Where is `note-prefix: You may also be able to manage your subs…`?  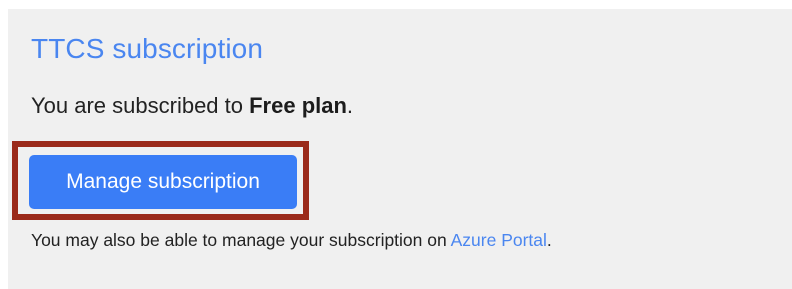 note-prefix: You may also be able to manage your subs… is located at coordinates (241, 240).